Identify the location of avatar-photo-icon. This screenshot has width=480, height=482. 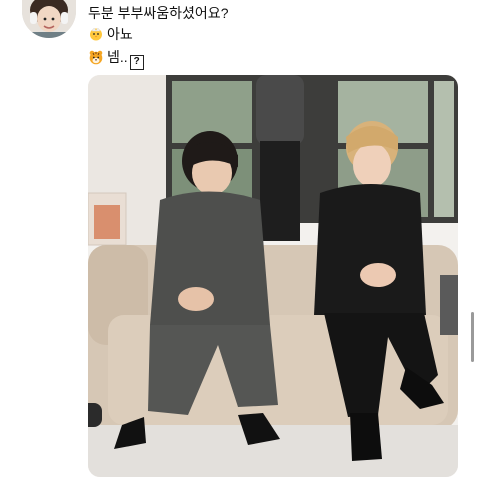
(49, 19).